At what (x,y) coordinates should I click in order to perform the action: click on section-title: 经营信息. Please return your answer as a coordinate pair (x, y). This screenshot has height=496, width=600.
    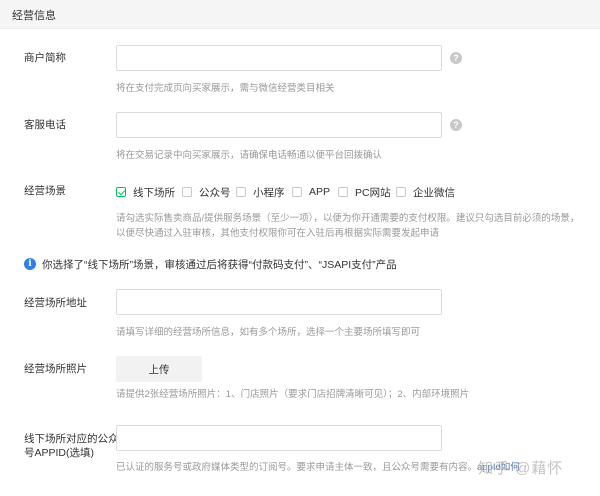
    Looking at the image, I should click on (34, 16).